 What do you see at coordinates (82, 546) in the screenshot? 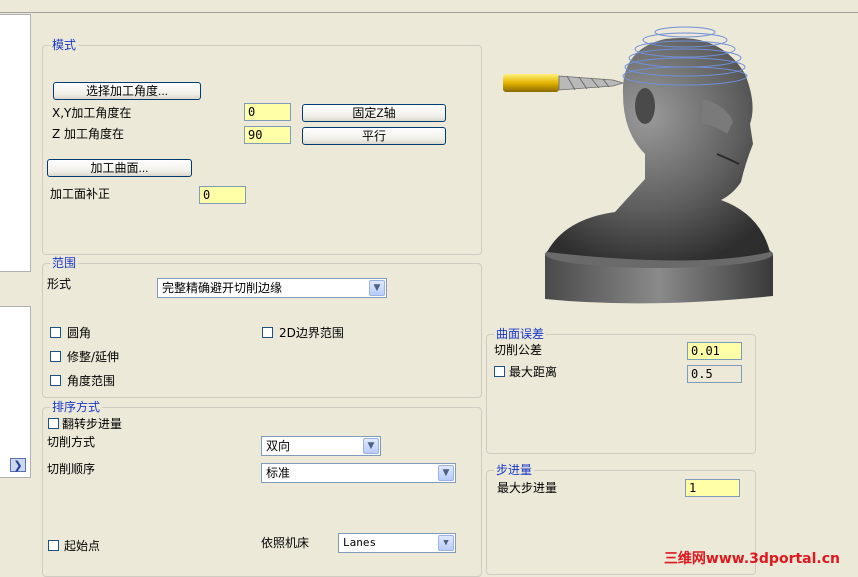
I see `start-point-label: 起始点` at bounding box center [82, 546].